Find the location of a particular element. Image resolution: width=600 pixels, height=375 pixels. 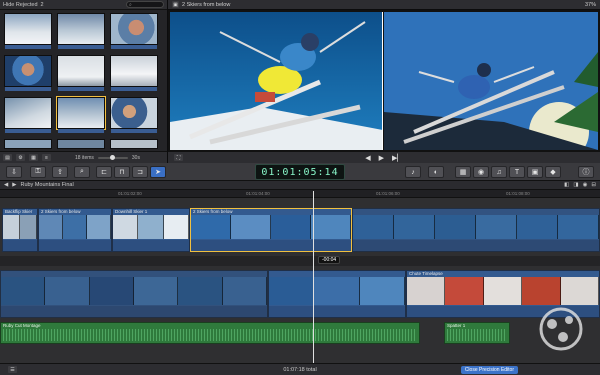

previous-frame-icon: ◀ is located at coordinates (367, 158).